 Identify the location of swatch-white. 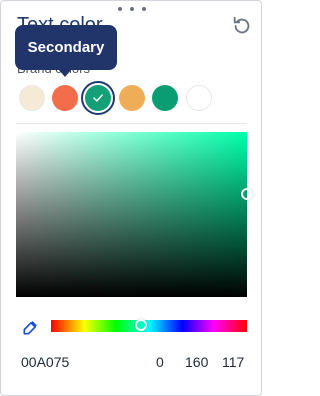
(199, 98).